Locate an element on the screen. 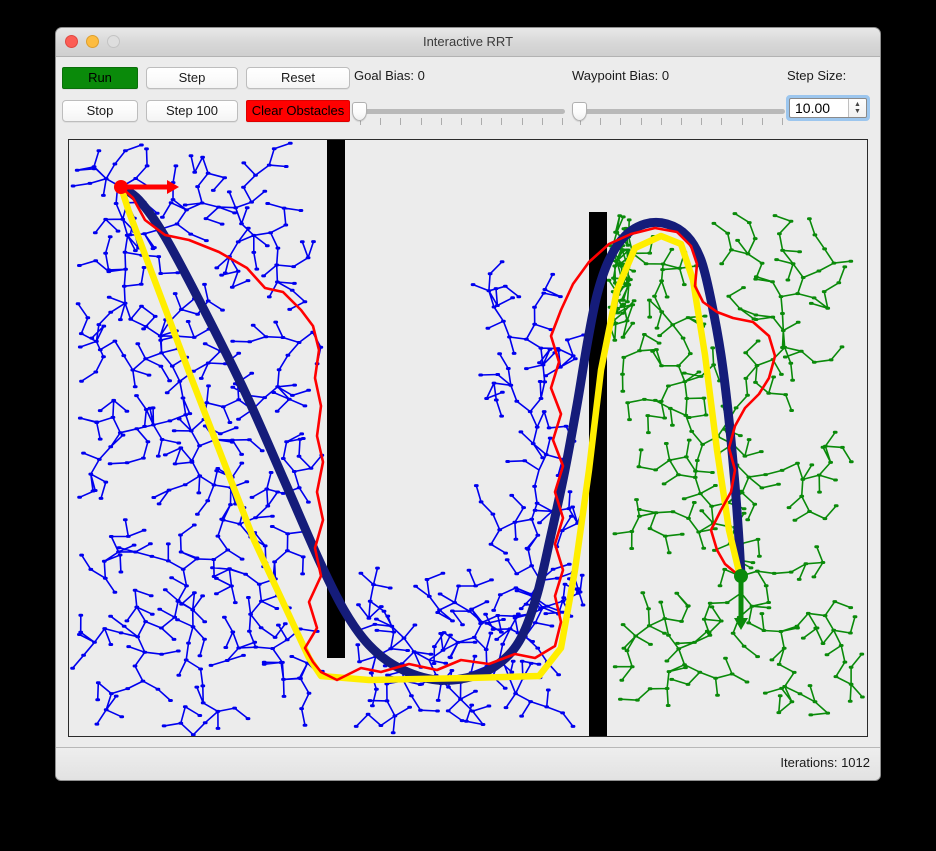 The image size is (936, 851). window-title: Interactive RRT is located at coordinates (468, 41).